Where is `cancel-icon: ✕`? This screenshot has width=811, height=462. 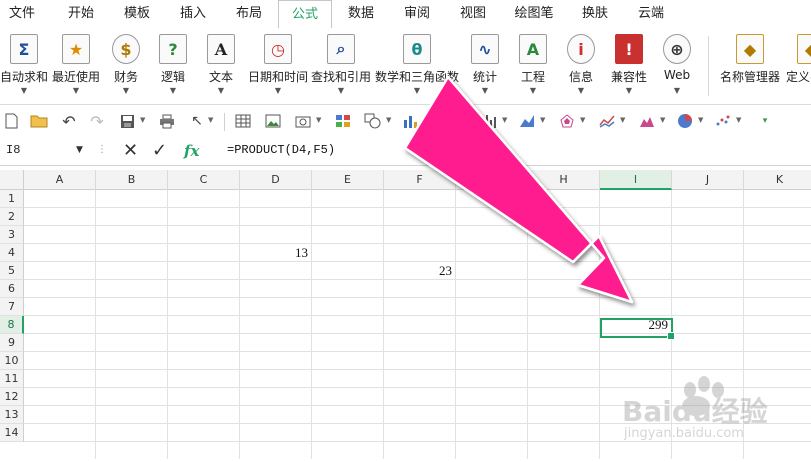
cancel-icon: ✕ is located at coordinates (130, 151).